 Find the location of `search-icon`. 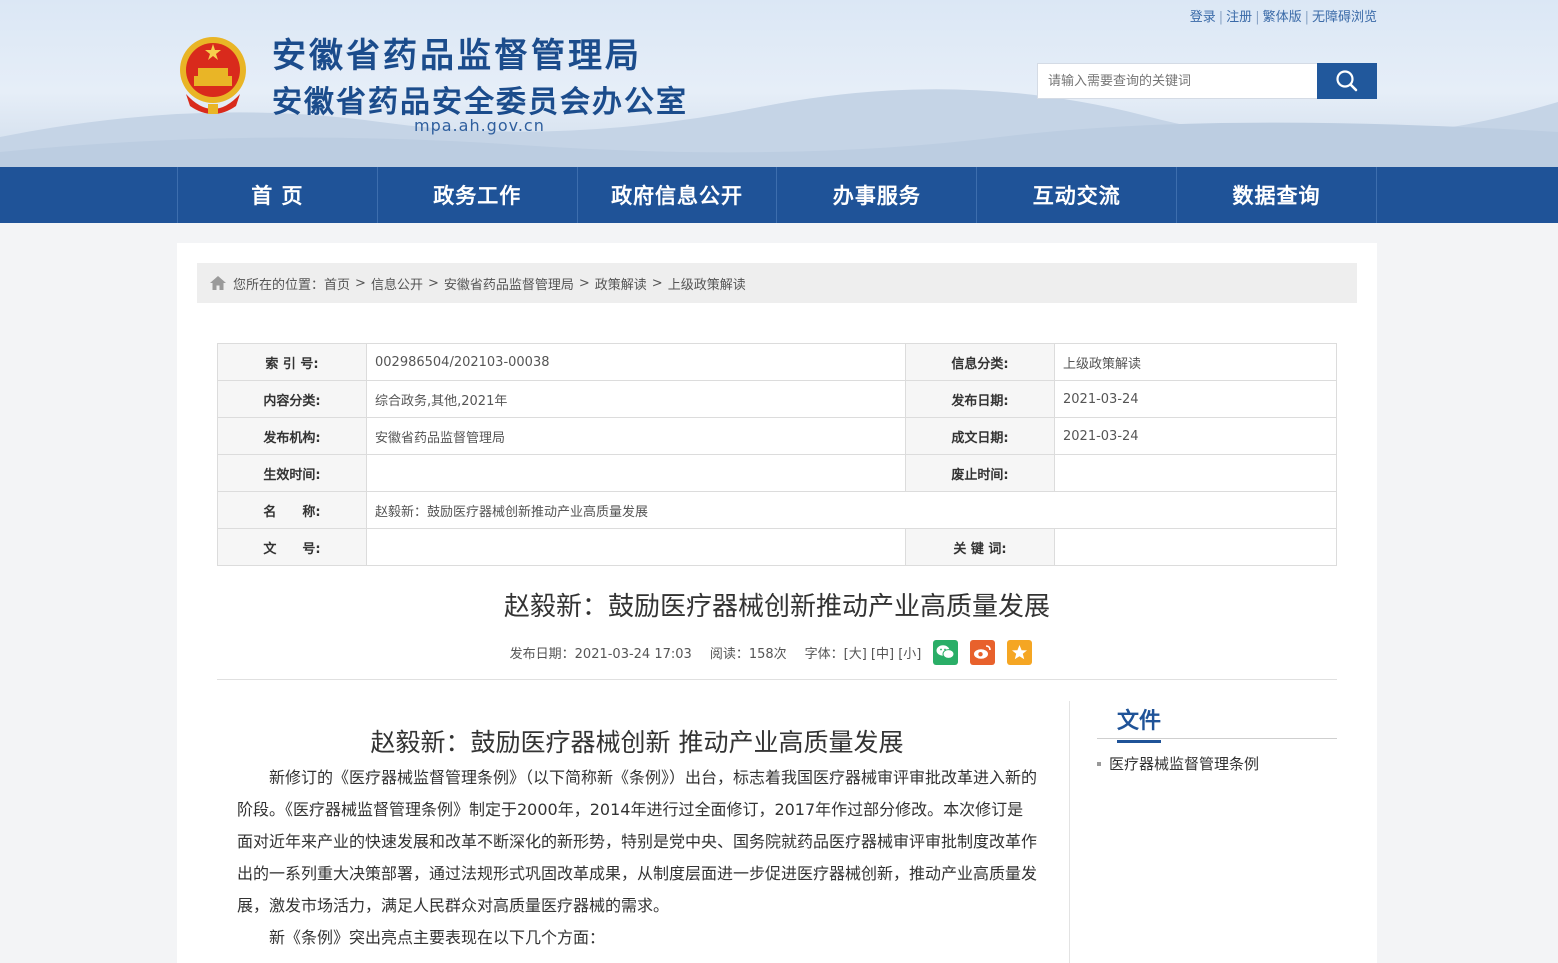

search-icon is located at coordinates (1347, 81).